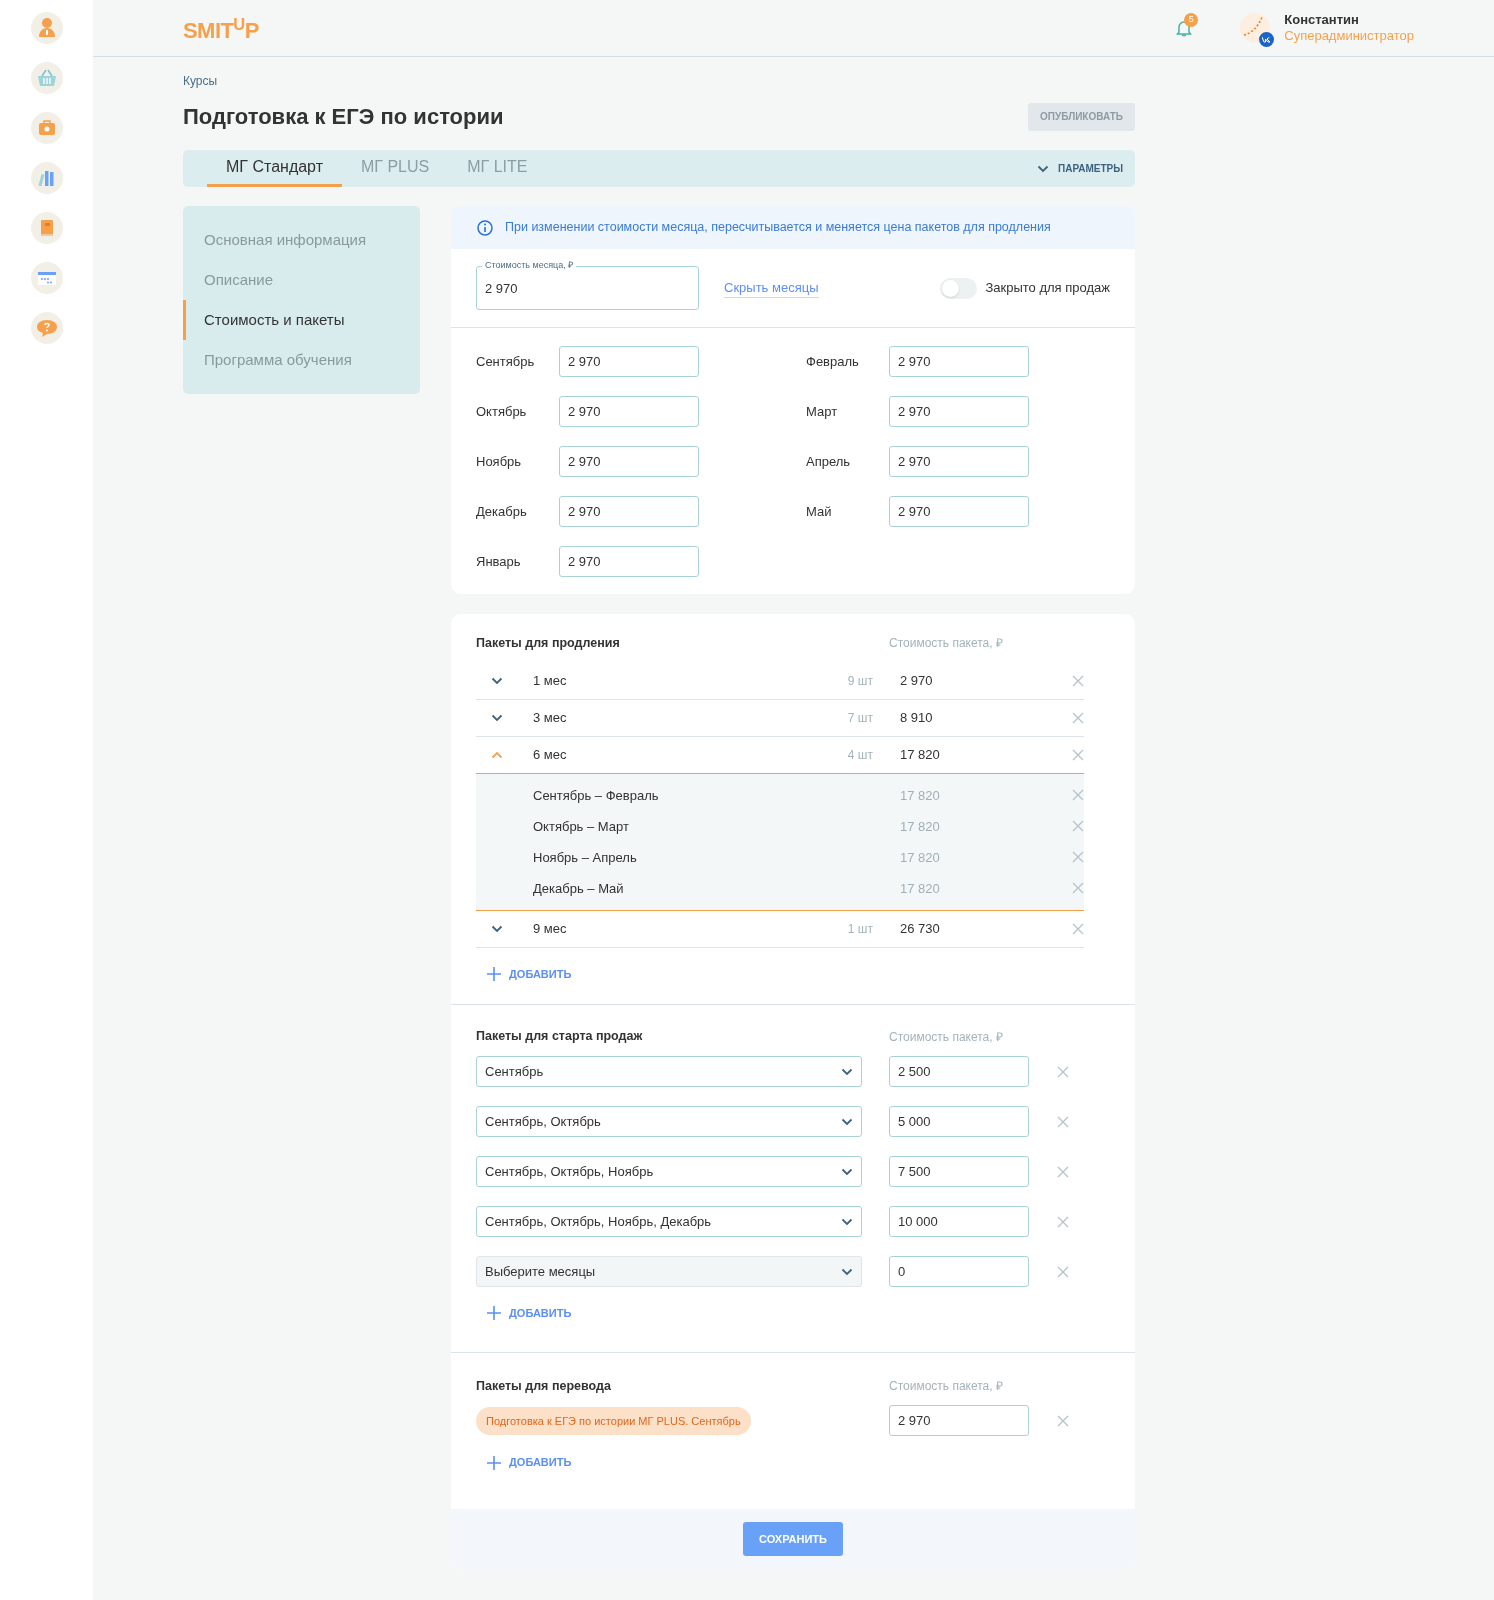 The height and width of the screenshot is (1600, 1494). Describe the element at coordinates (959, 1171) in the screenshot. I see `package-price-field: 7 500` at that location.